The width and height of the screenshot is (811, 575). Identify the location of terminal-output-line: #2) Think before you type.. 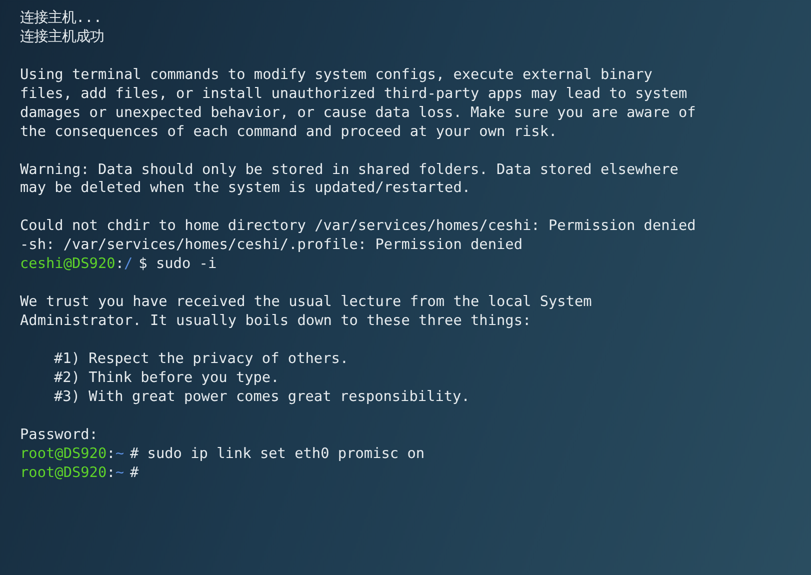
(167, 378).